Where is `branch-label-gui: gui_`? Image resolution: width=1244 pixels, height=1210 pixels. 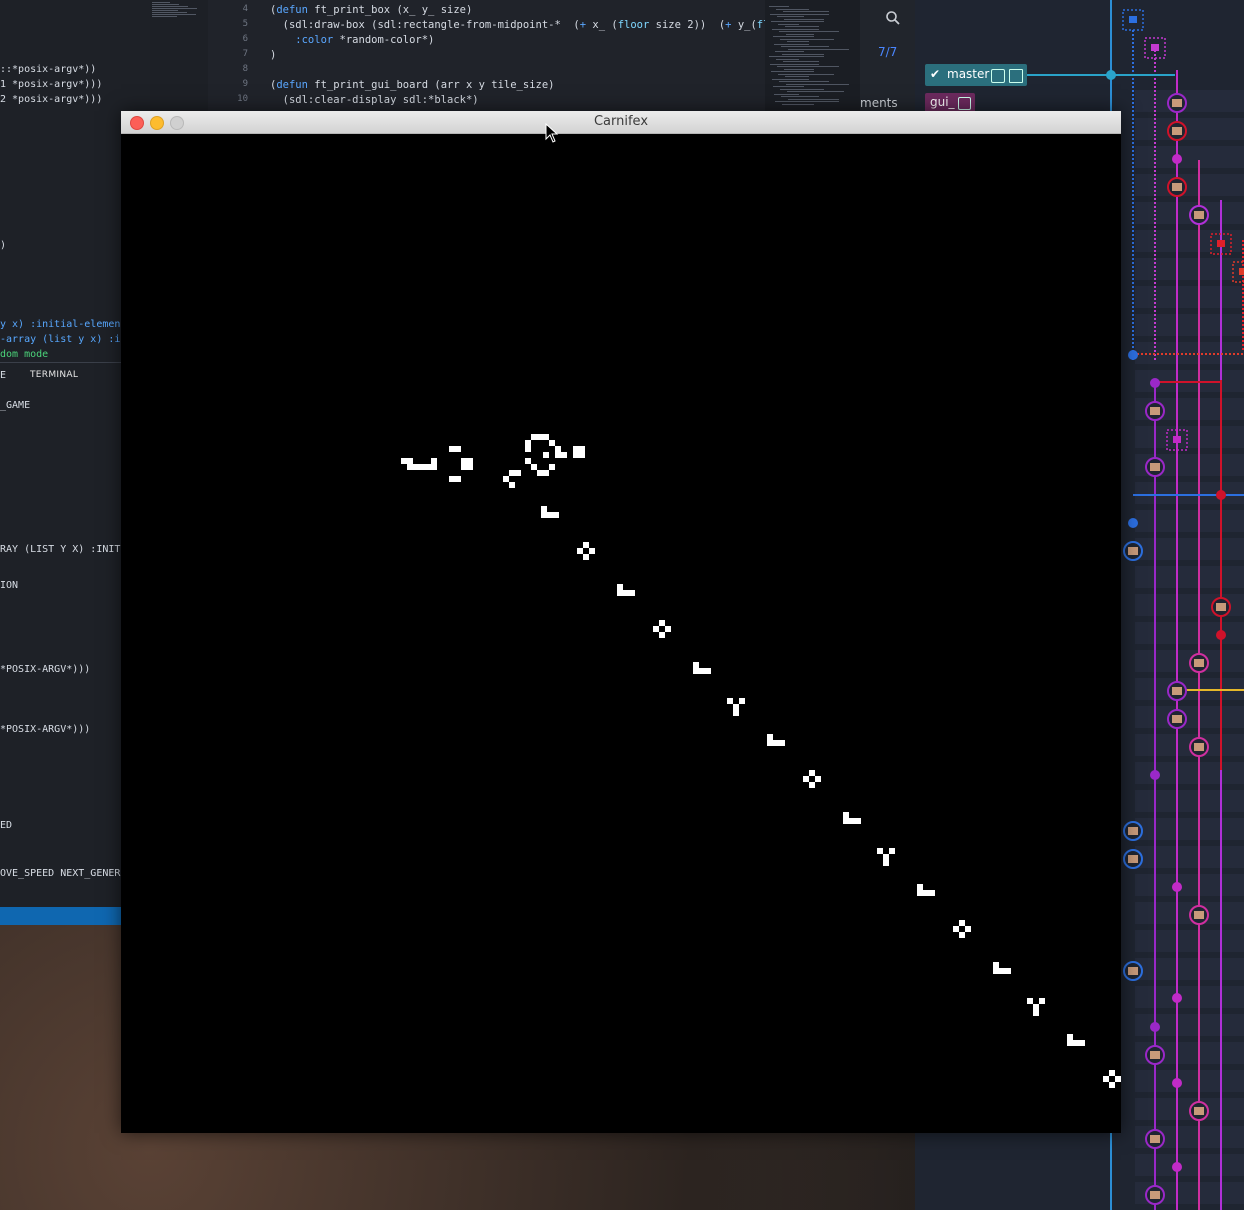
branch-label-gui: gui_ is located at coordinates (950, 103).